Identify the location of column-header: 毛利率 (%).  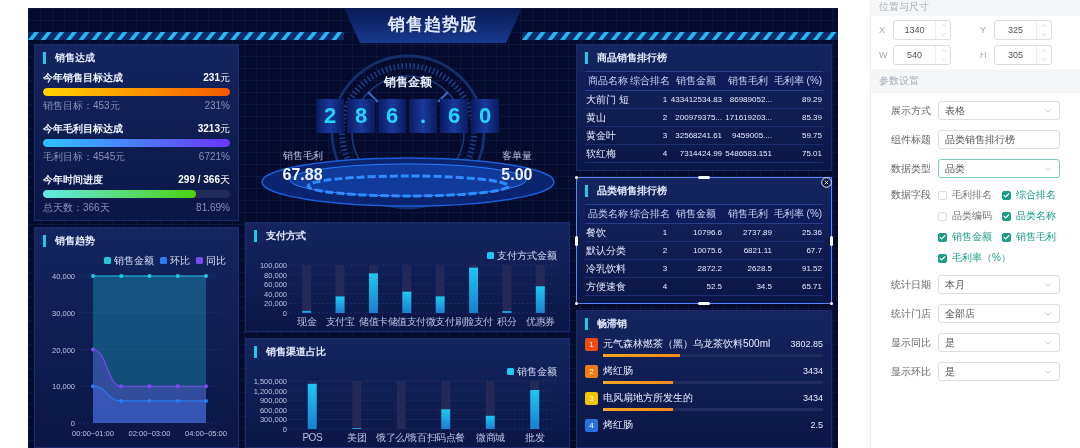
(798, 81).